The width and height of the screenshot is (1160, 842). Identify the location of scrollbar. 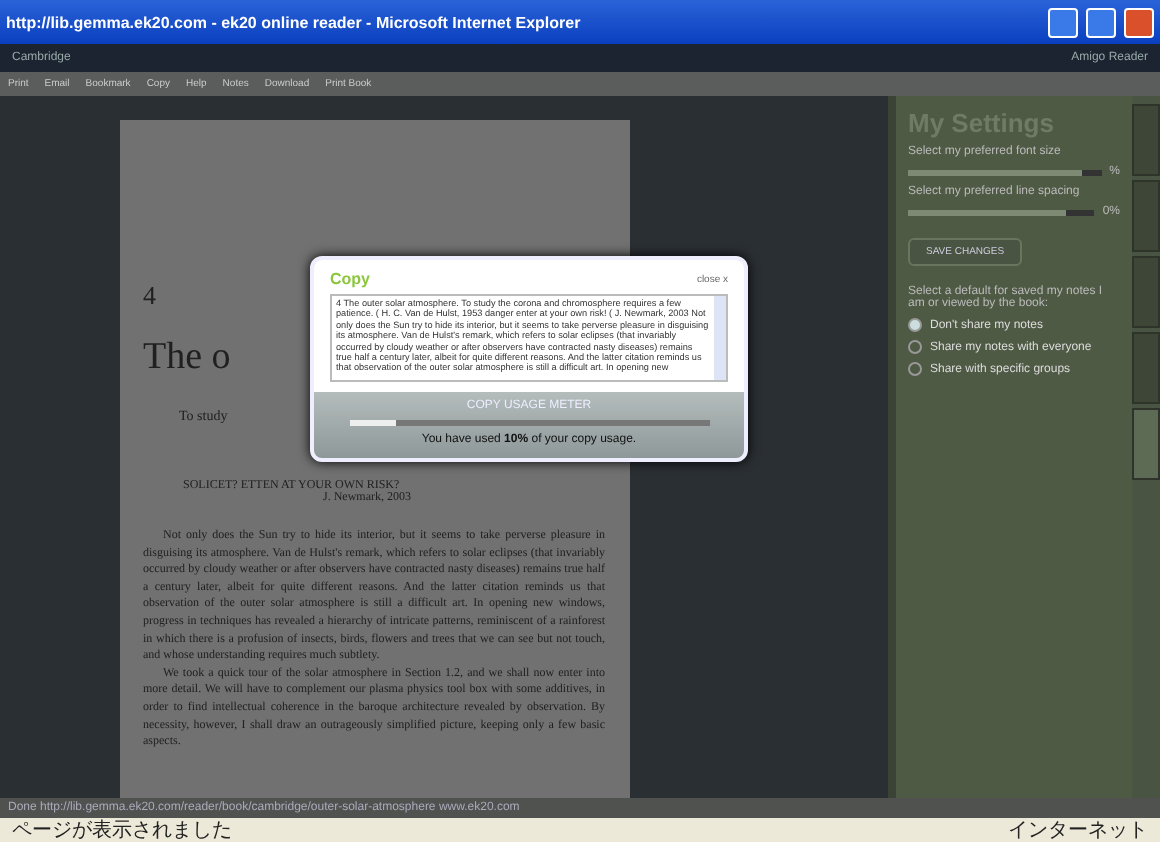
(720, 338).